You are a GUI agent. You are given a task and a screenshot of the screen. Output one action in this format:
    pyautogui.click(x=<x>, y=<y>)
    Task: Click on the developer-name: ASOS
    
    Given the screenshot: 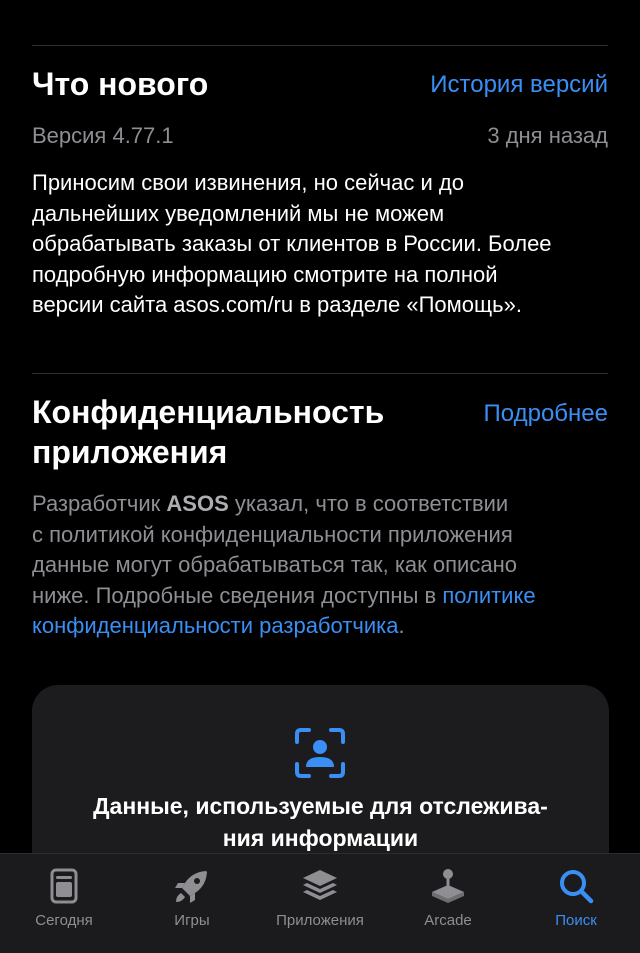 What is the action you would take?
    pyautogui.click(x=197, y=503)
    